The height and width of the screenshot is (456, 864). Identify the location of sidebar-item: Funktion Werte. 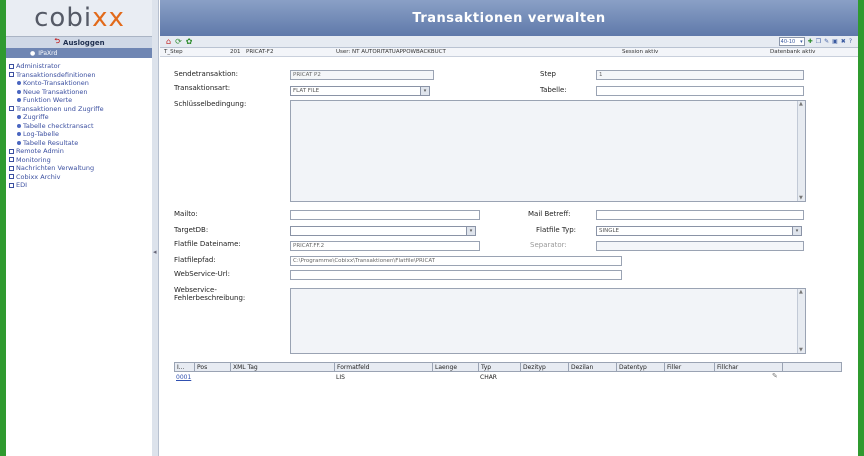
(79, 100).